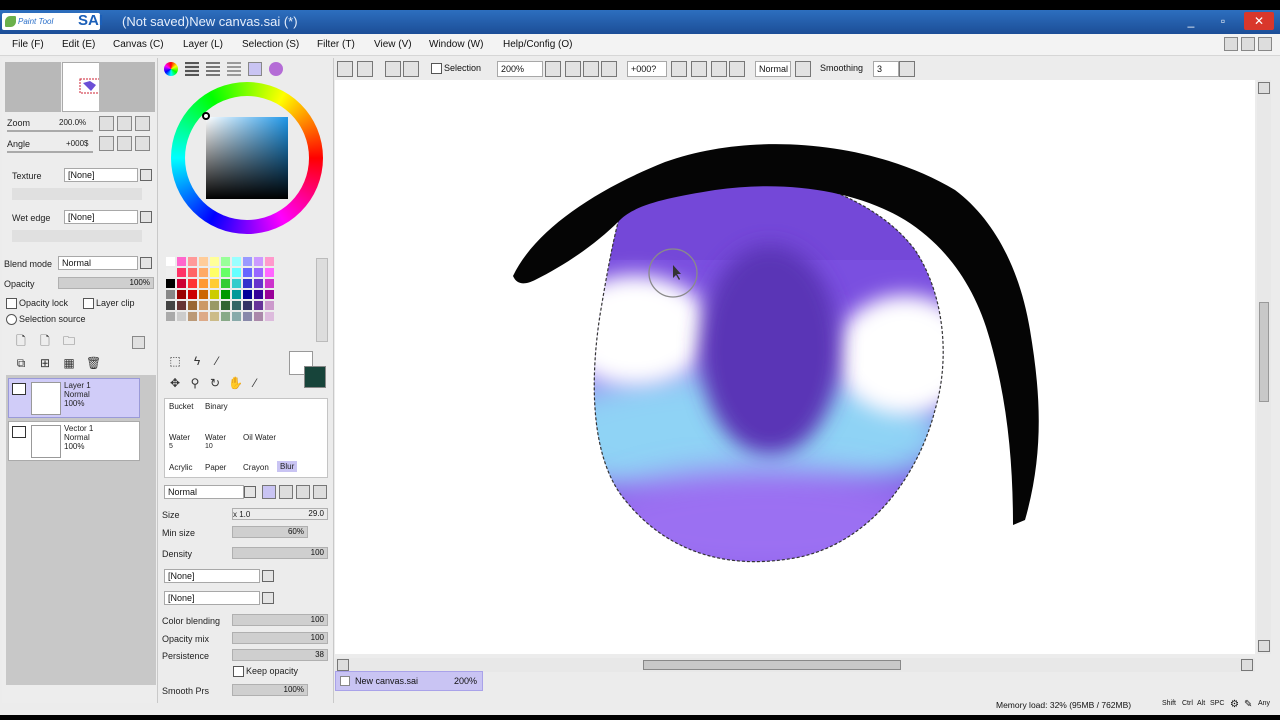 This screenshot has width=1280, height=720. I want to click on minimize-button: _, so click(1191, 21).